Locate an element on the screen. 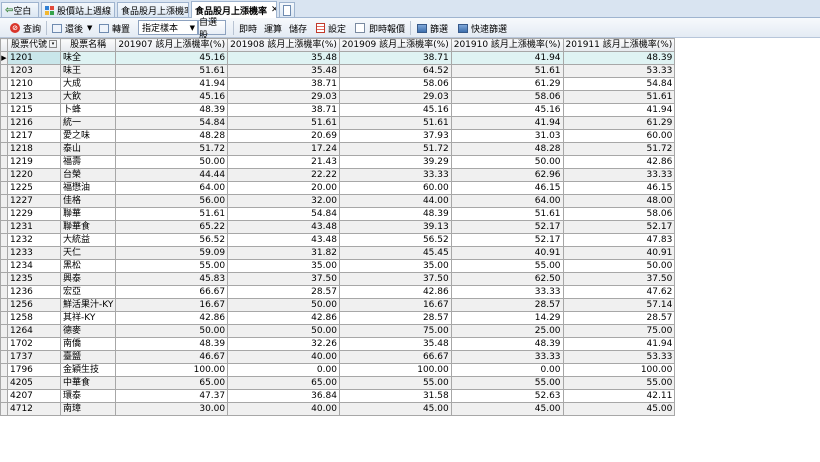 The height and width of the screenshot is (462, 820). rise-probability-cell: 39.29 is located at coordinates (395, 162).